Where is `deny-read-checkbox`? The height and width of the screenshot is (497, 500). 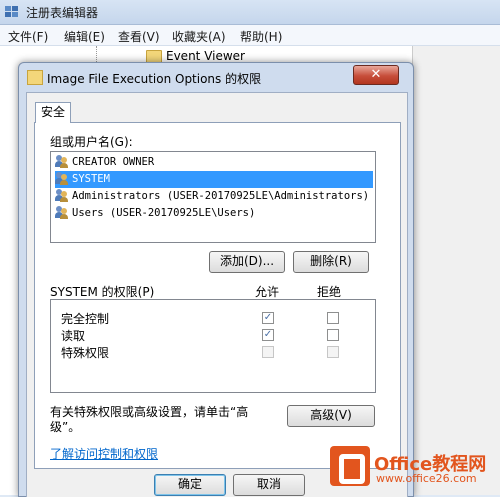
deny-read-checkbox is located at coordinates (333, 335).